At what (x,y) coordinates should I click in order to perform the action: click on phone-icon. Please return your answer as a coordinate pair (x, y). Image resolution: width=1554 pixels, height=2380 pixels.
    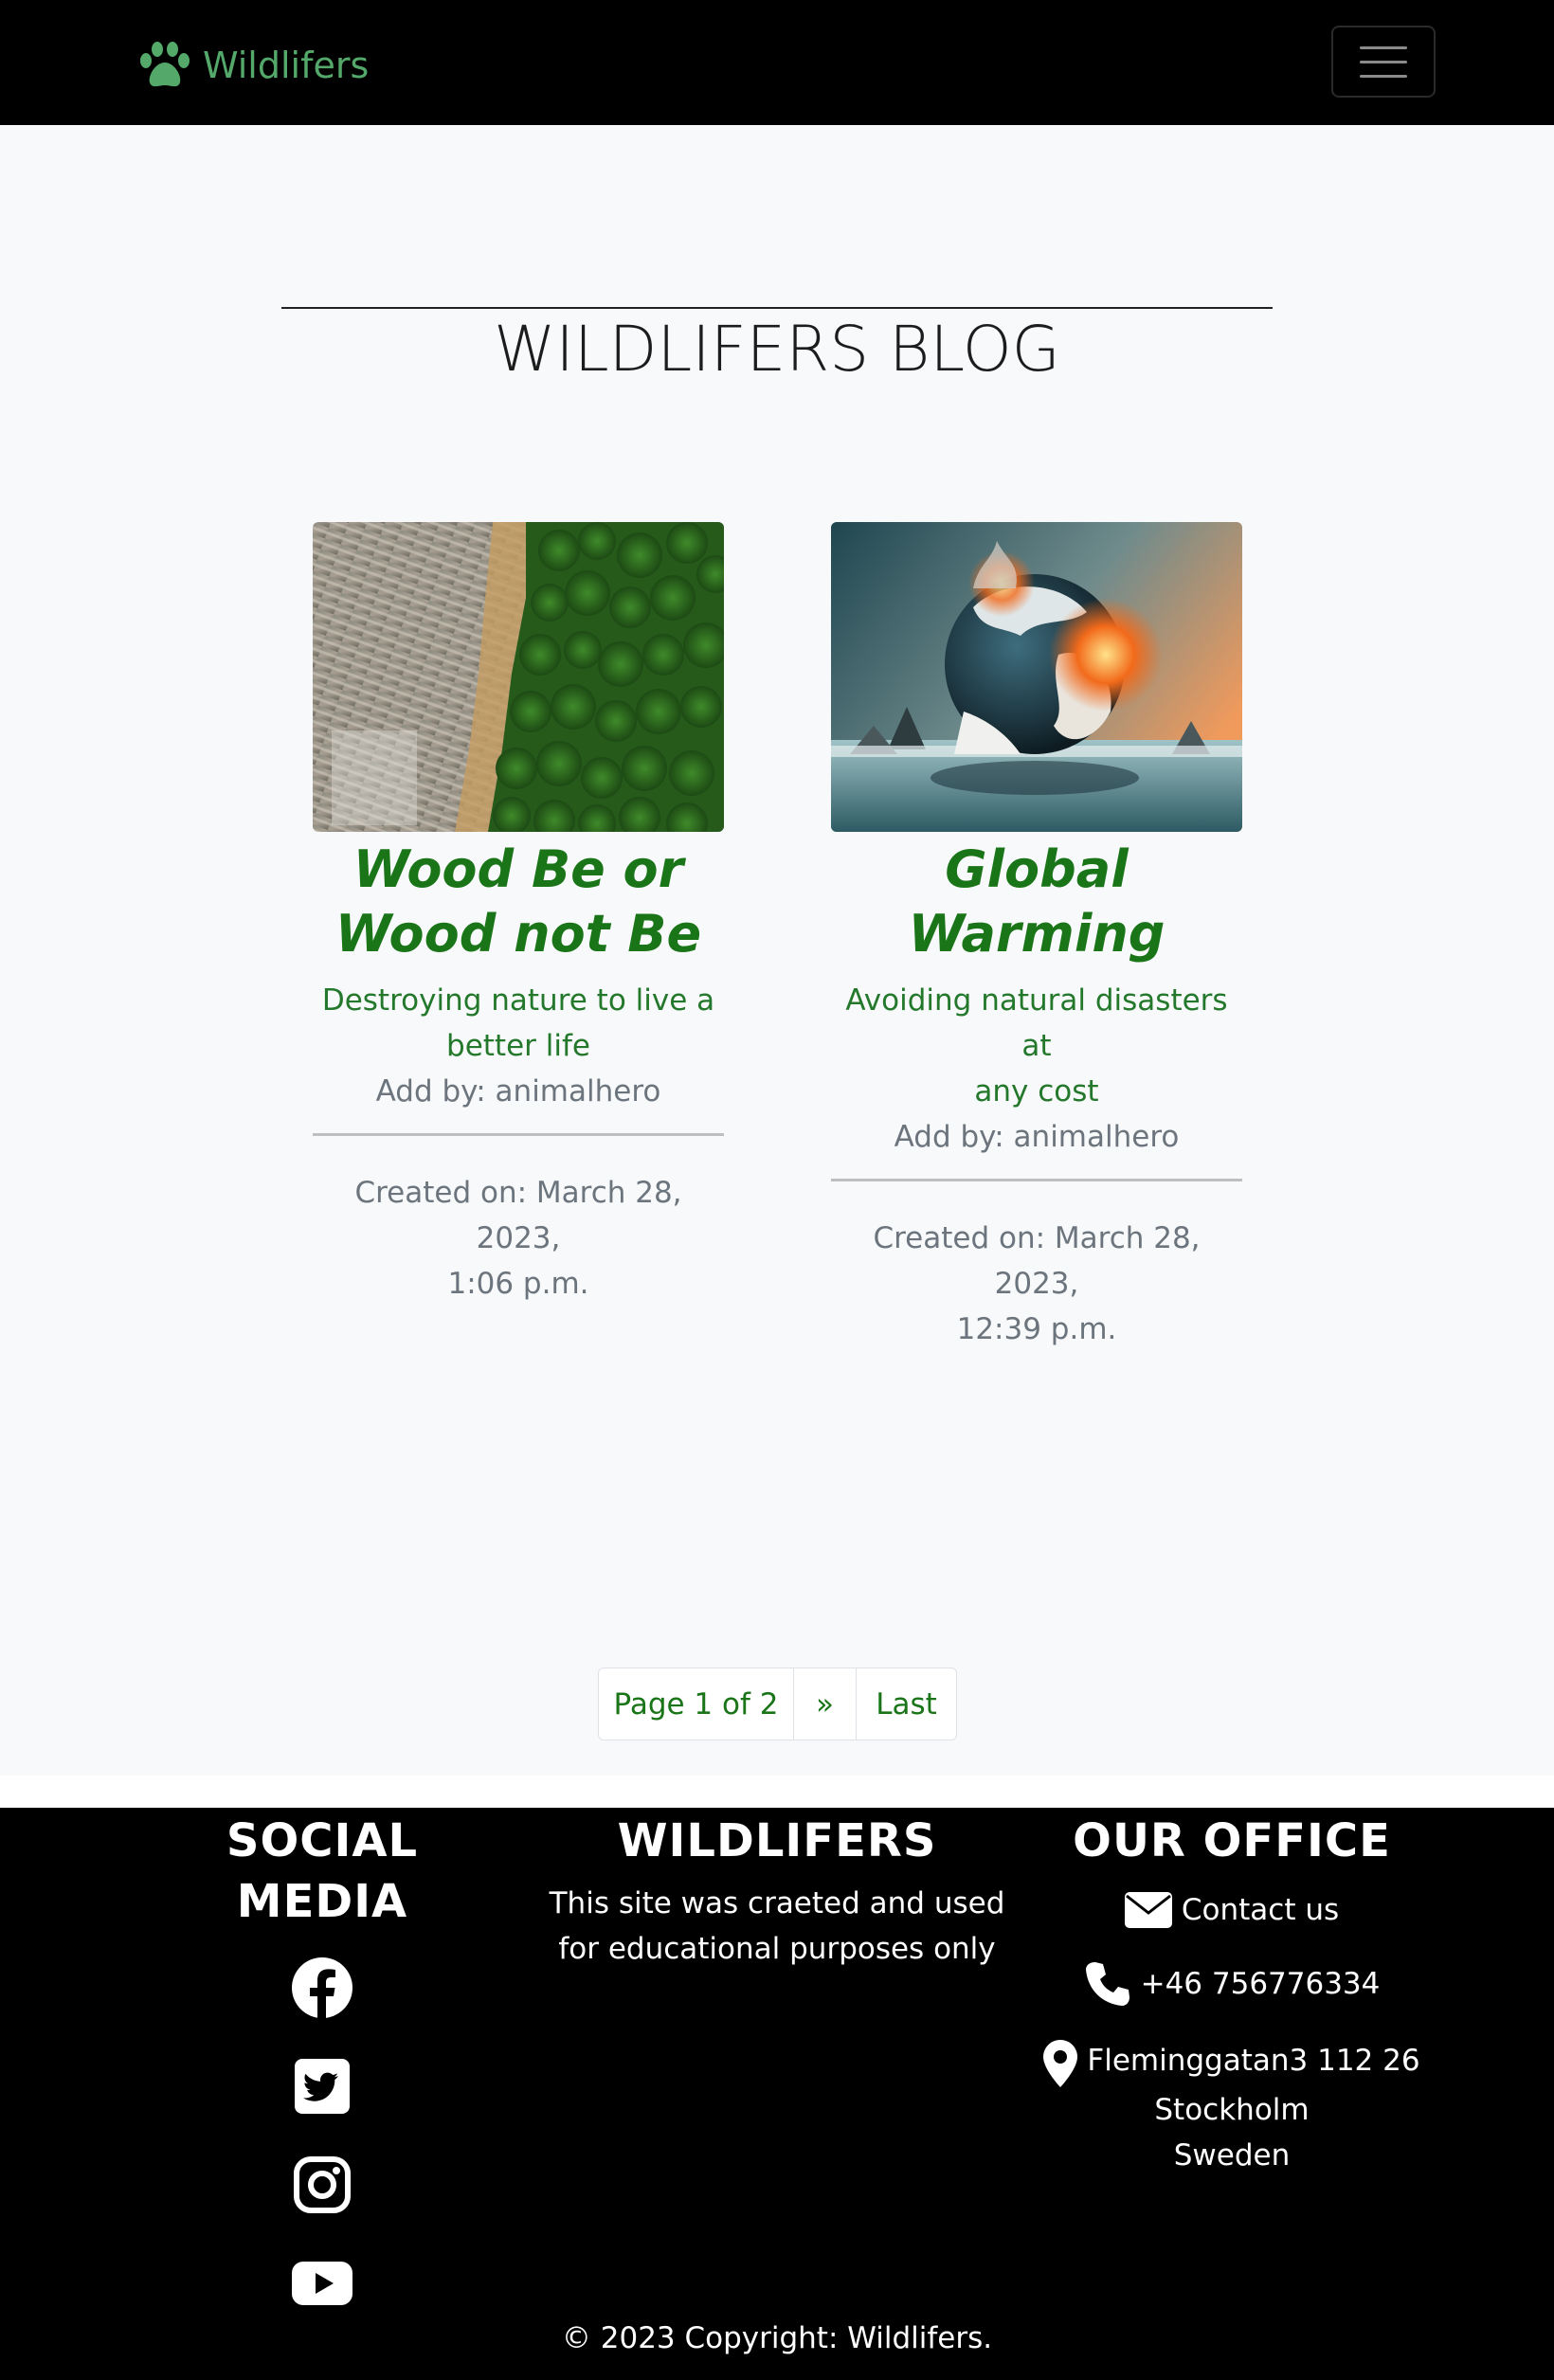
    Looking at the image, I should click on (1107, 1984).